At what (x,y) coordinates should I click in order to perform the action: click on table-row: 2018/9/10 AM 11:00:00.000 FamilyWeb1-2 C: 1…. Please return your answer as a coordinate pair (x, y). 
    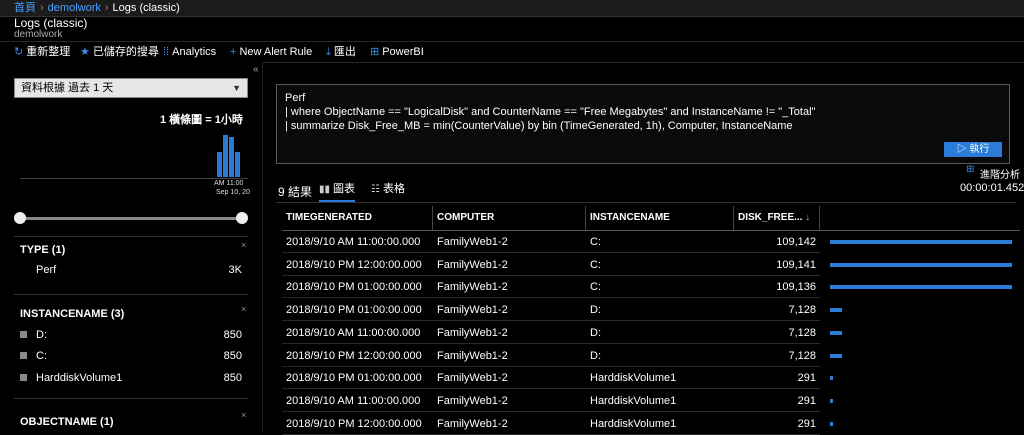
    Looking at the image, I should click on (652, 242).